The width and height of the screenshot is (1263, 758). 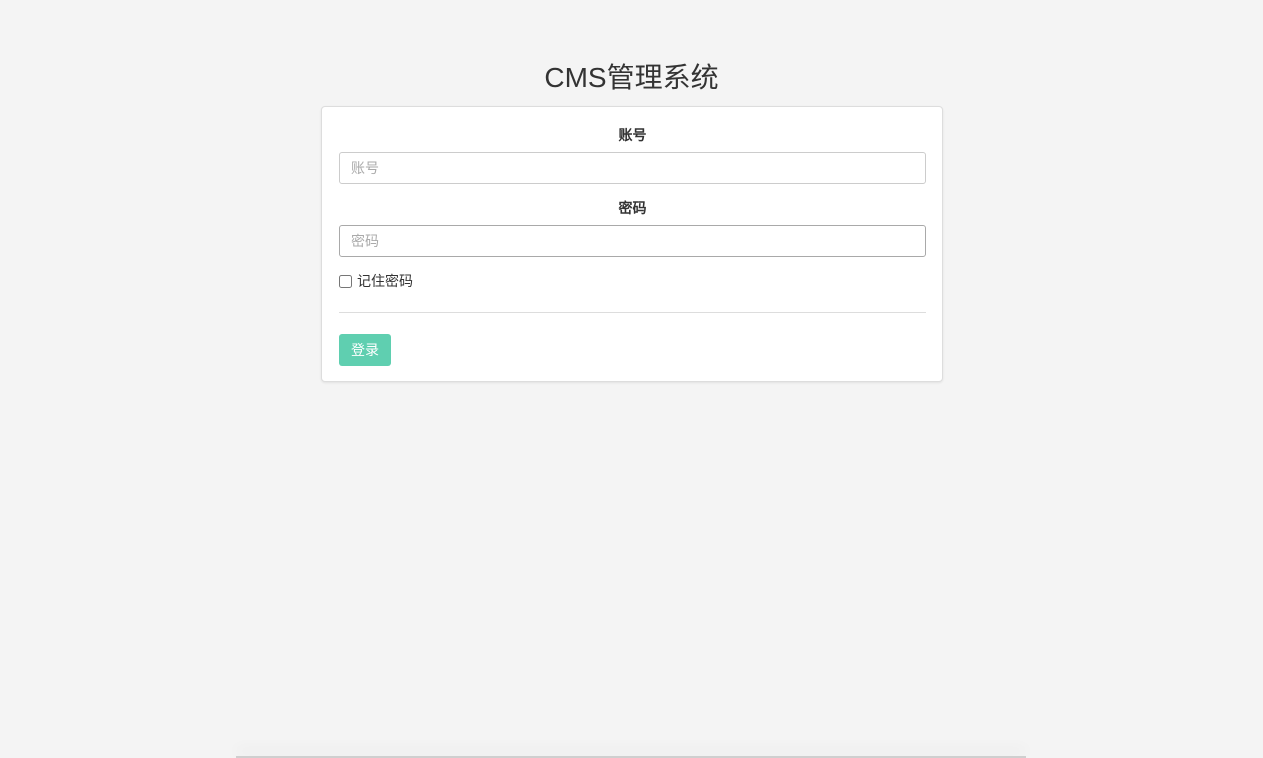 I want to click on password-input, so click(x=632, y=241).